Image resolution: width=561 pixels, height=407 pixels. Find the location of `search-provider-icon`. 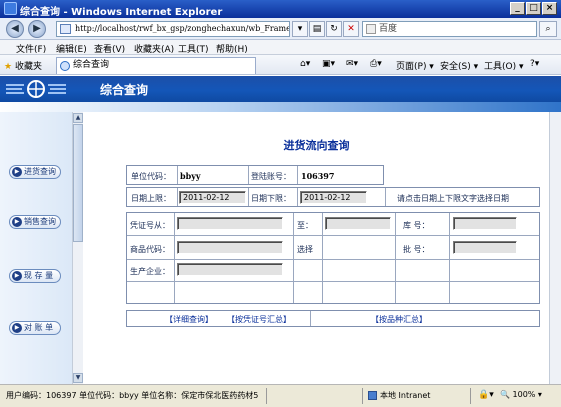

search-provider-icon is located at coordinates (371, 29).